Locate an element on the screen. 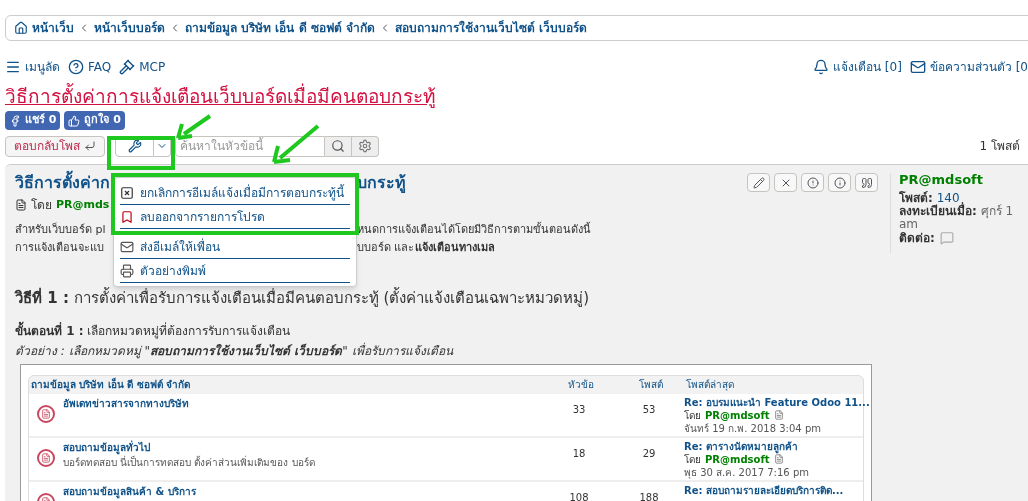  forum-name: สอบถามข้อมูลทั่วไป is located at coordinates (189, 447).